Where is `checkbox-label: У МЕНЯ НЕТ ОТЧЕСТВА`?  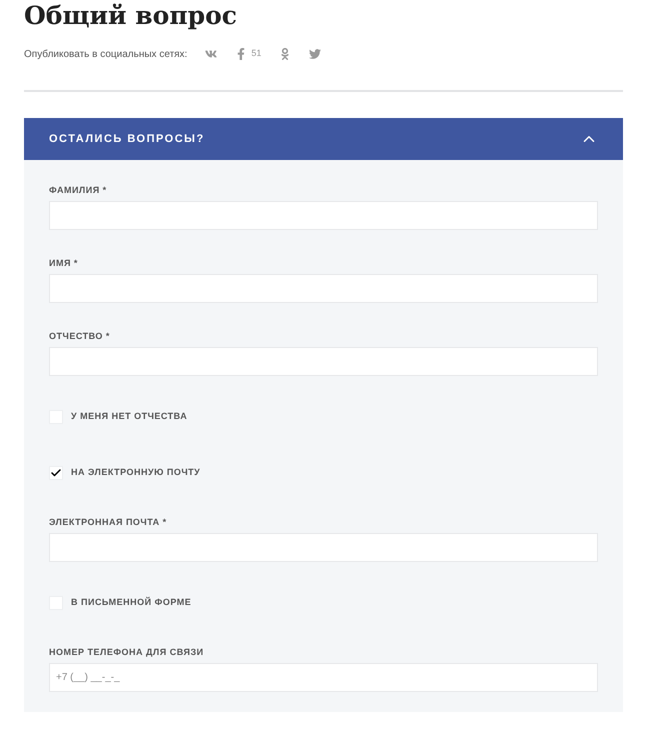
checkbox-label: У МЕНЯ НЕТ ОТЧЕСТВА is located at coordinates (129, 417).